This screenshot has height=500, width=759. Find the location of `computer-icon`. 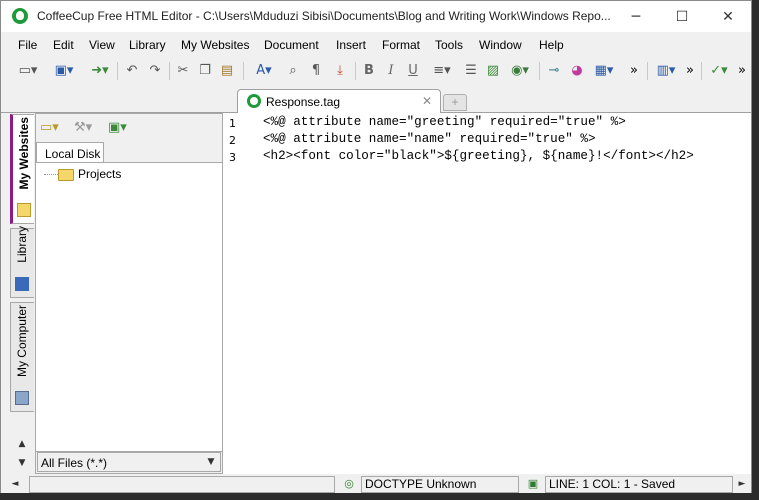

computer-icon is located at coordinates (22, 398).